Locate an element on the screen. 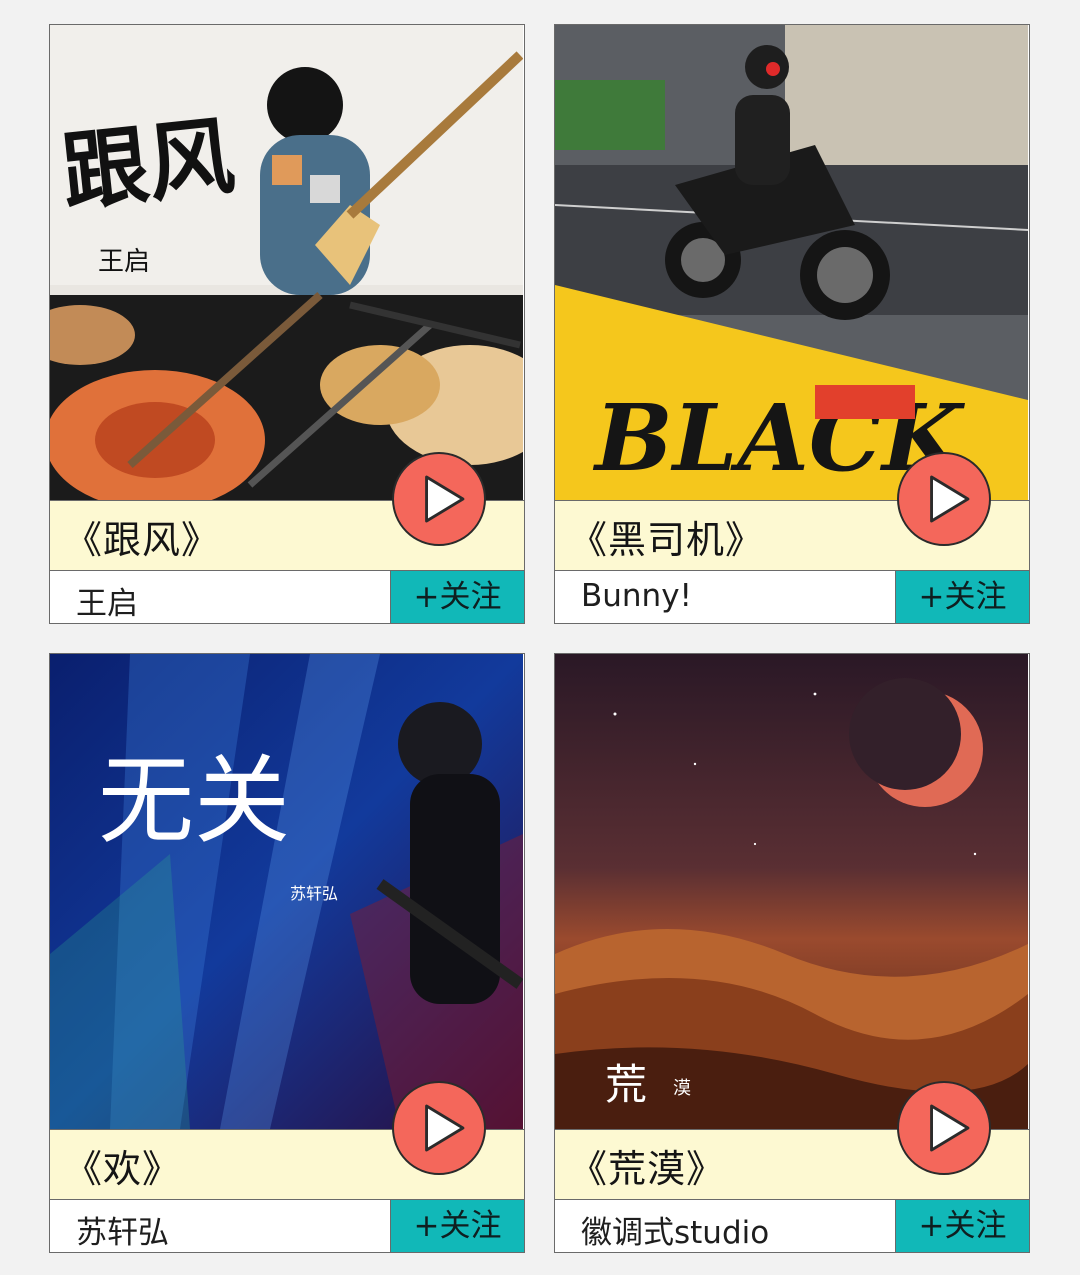 The image size is (1080, 1275). artist-name: Bunny! is located at coordinates (636, 596).